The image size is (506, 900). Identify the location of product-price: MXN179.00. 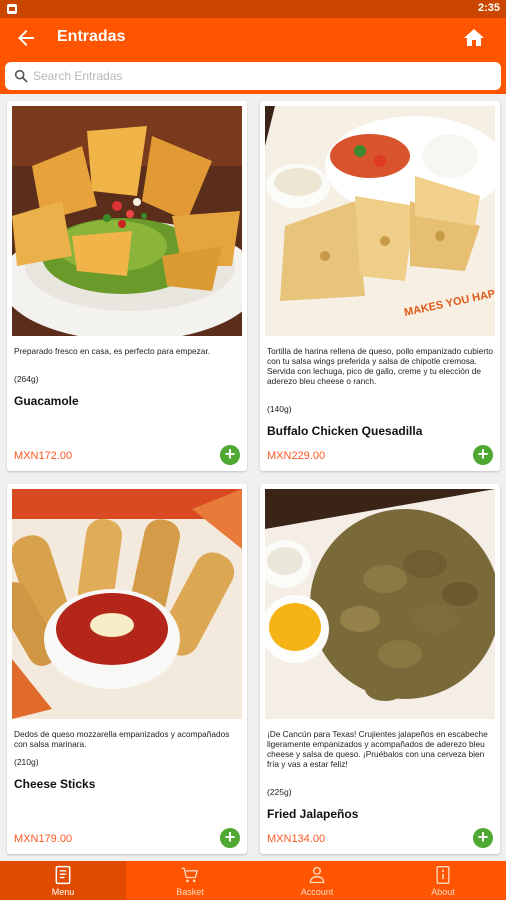
(43, 839).